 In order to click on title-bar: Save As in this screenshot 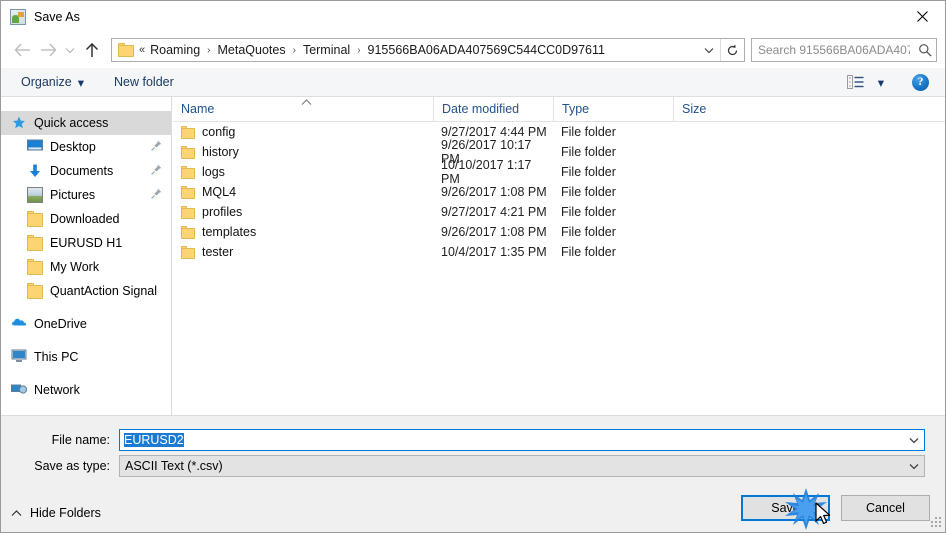, I will do `click(473, 16)`.